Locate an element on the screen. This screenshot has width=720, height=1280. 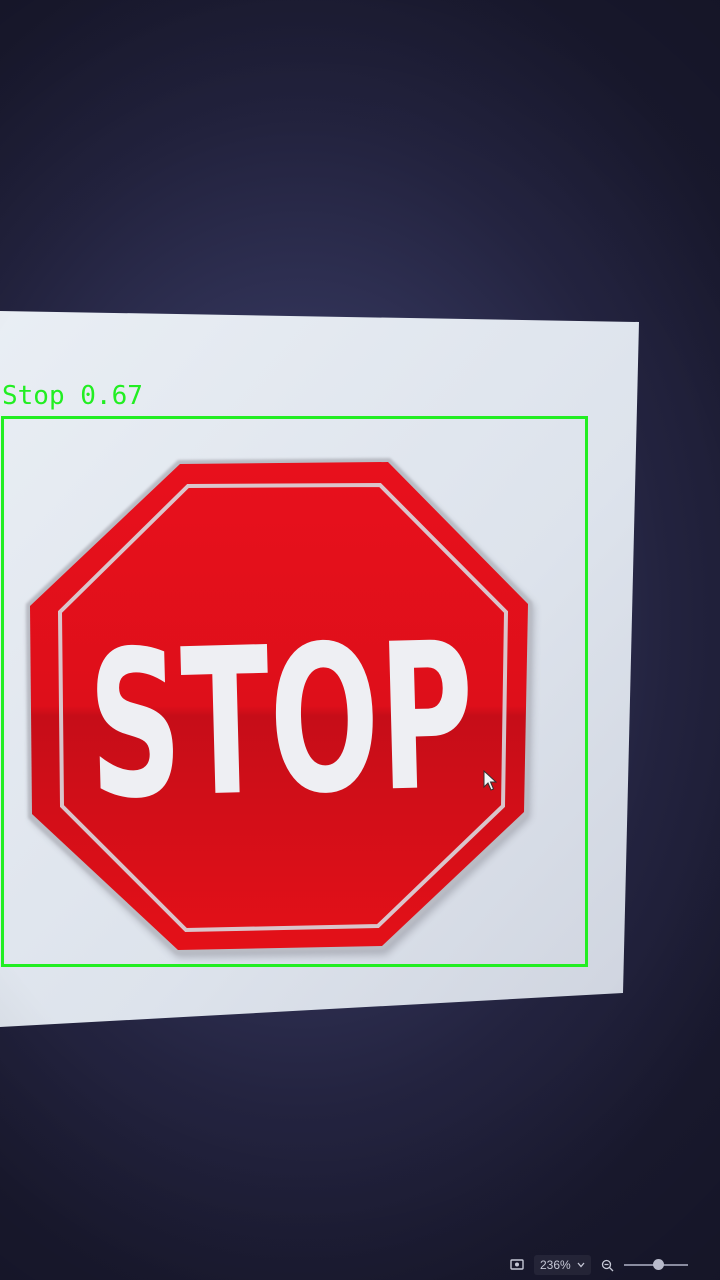
zoom-out-icon is located at coordinates (607, 1265).